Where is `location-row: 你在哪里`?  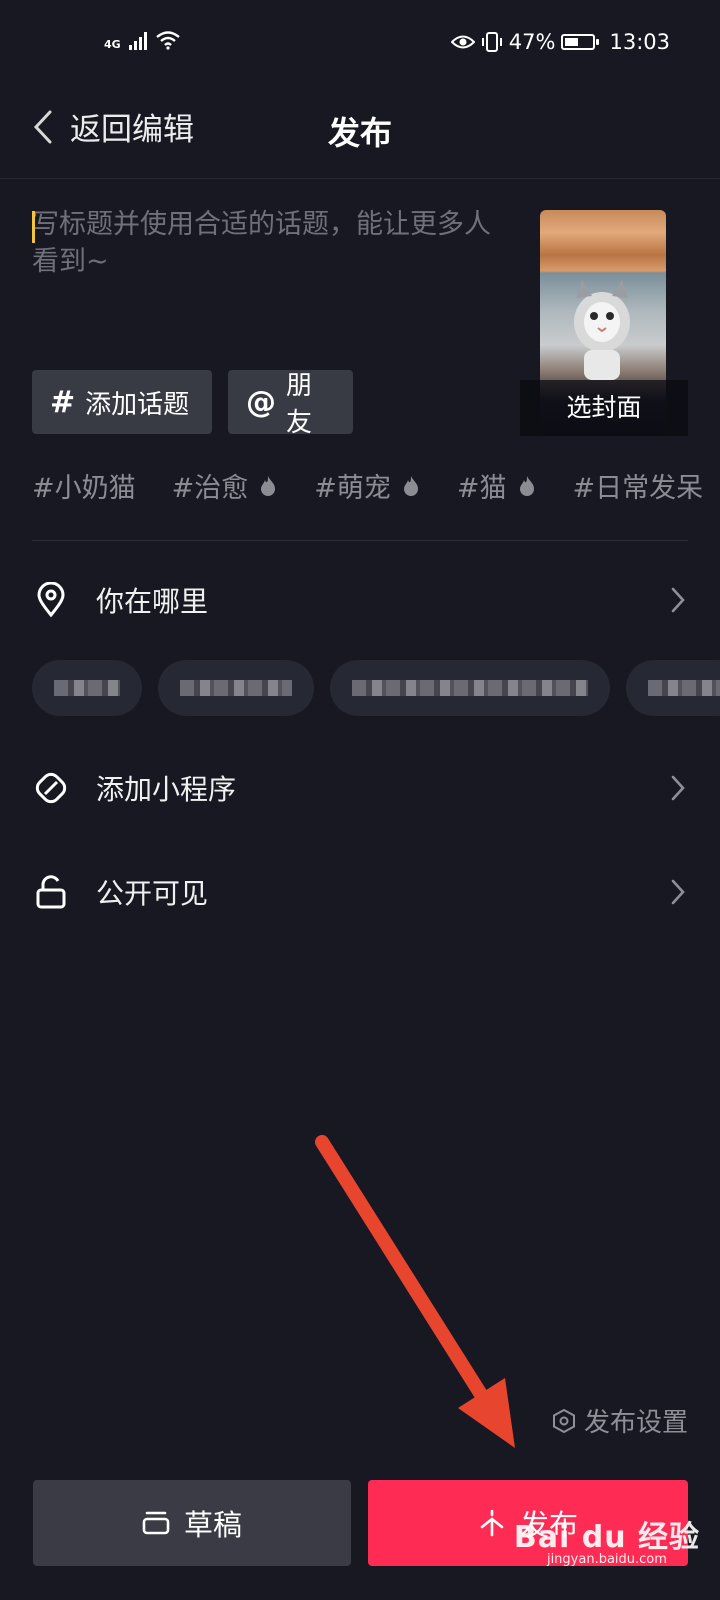
location-row: 你在哪里 is located at coordinates (360, 600).